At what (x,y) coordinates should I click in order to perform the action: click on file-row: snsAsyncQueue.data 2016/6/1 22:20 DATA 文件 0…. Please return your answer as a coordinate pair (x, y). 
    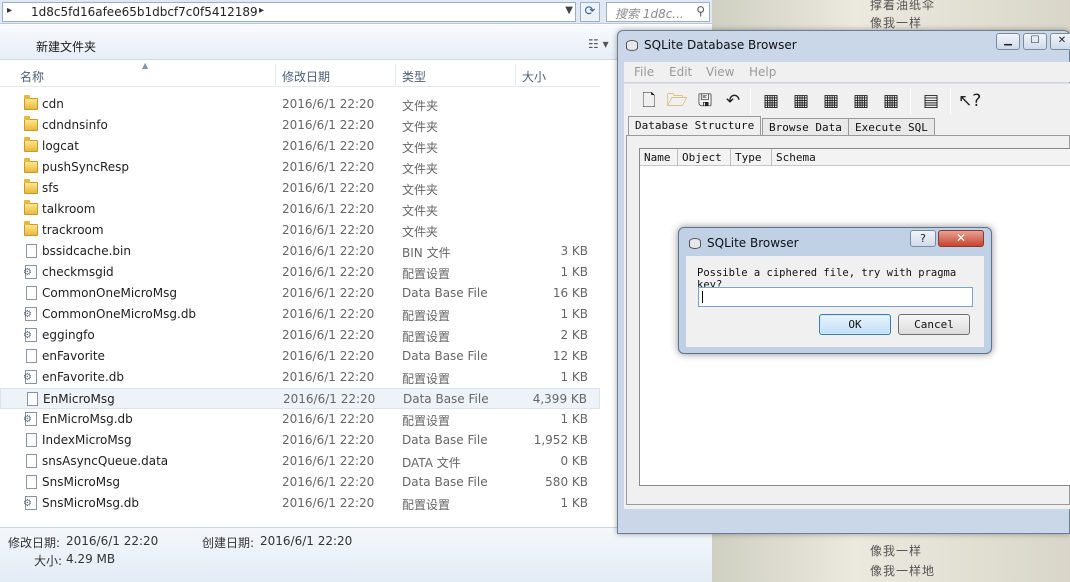
    Looking at the image, I should click on (300, 461).